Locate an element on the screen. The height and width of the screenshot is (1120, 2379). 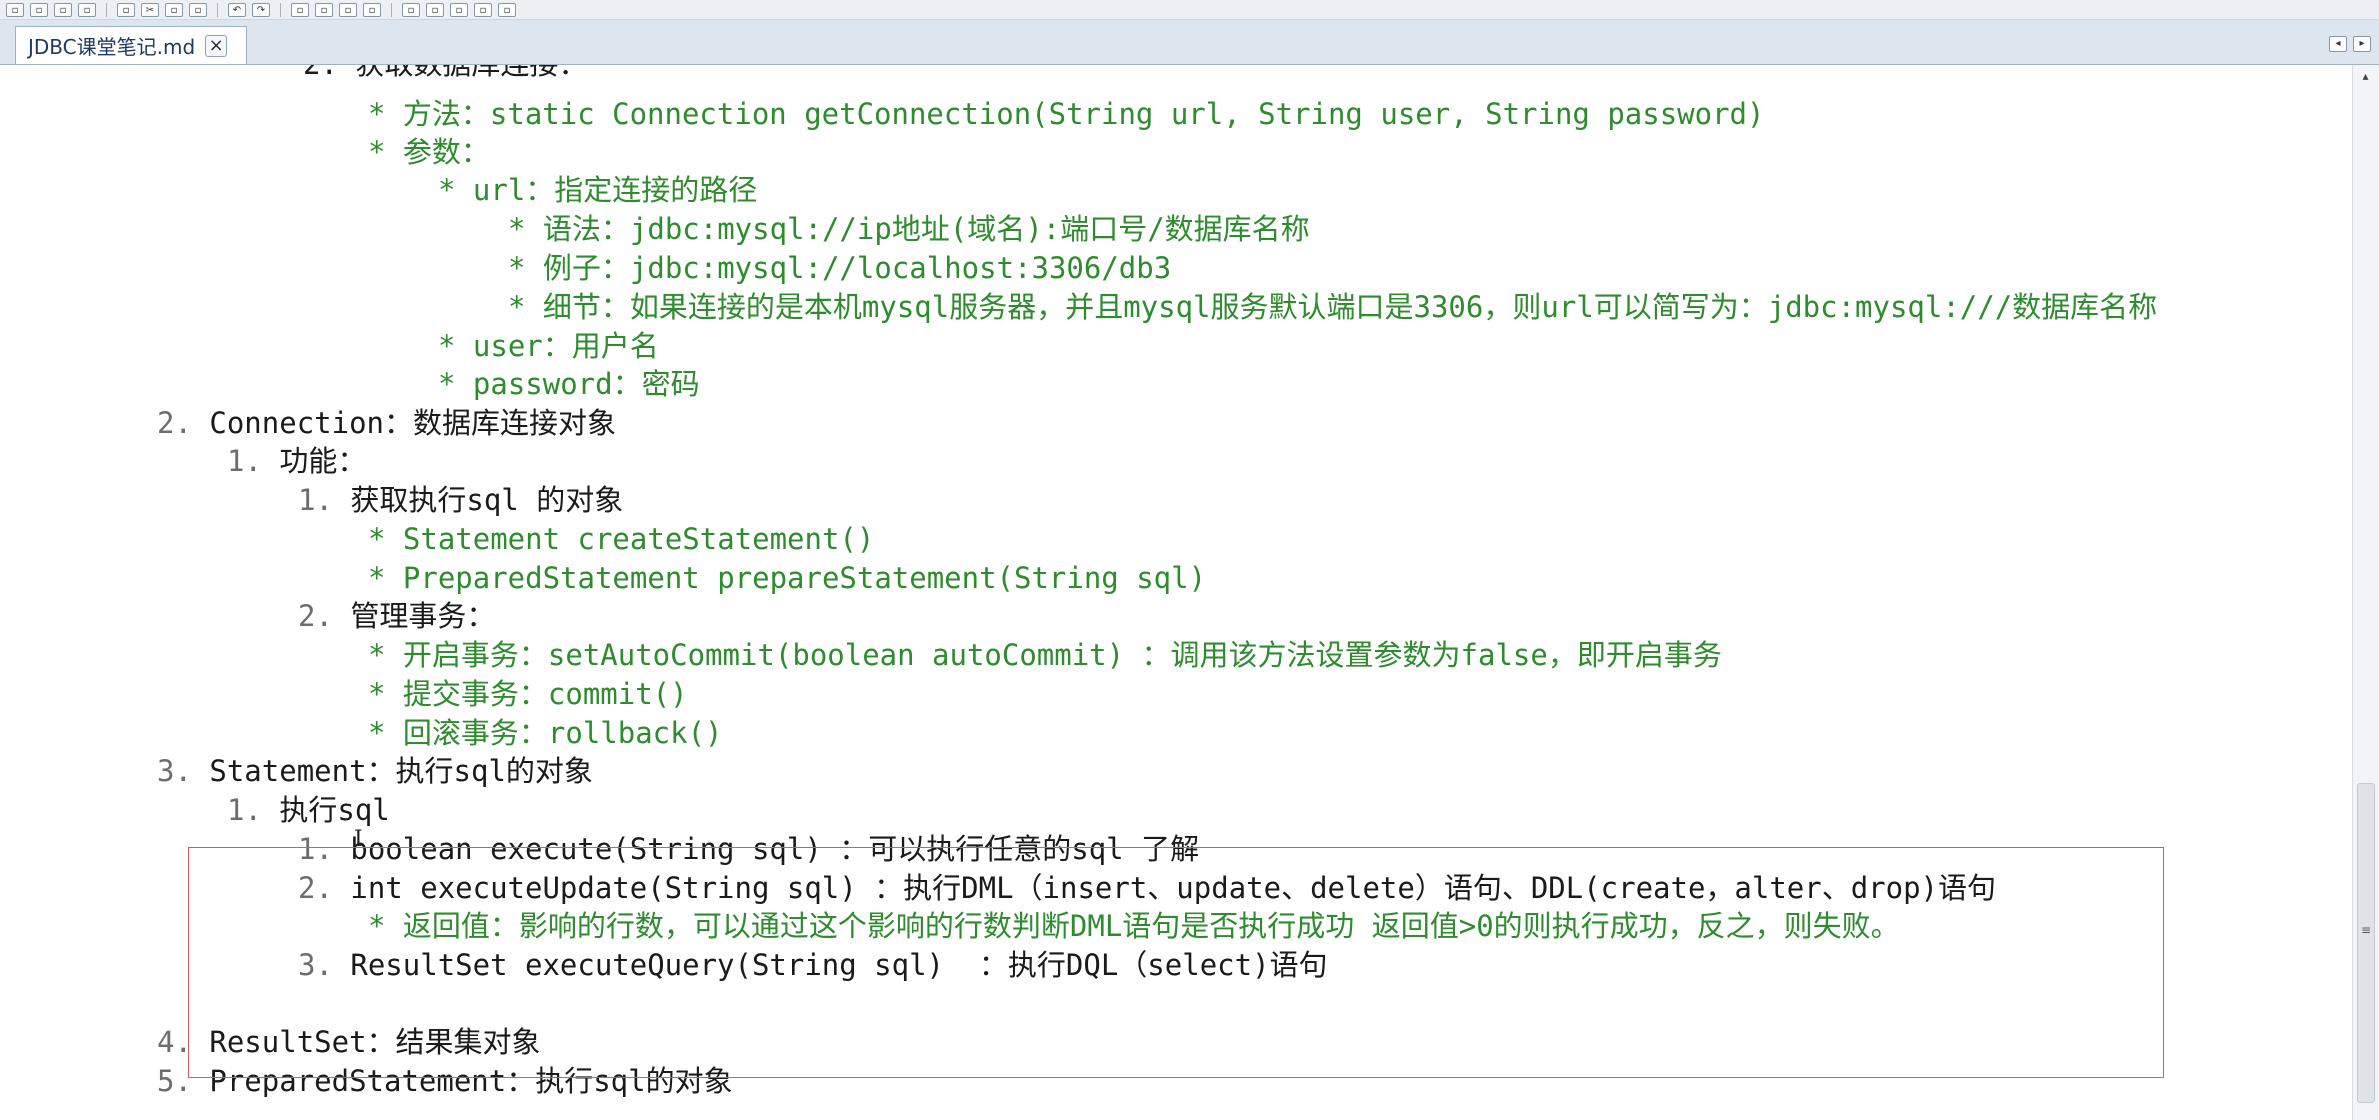
editor-toolbar: ▫ ▫ ▫ ▫ ▫ ✂ ▫ ▫ ↶ ↷ ▫ ▫ ▫ ▫ ▫ ▫ ▫ ▫ ▫ is located at coordinates (1189, 10).